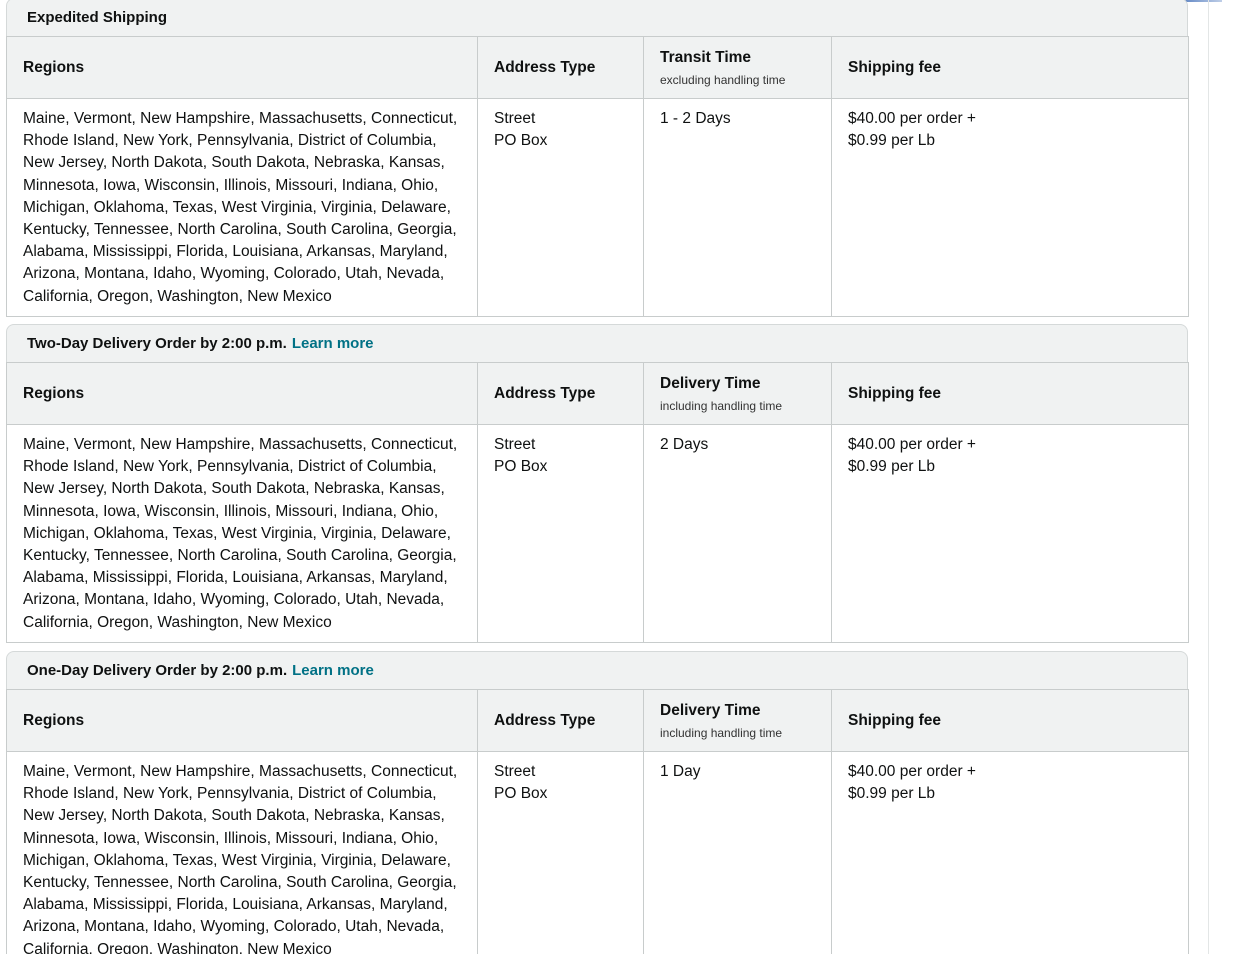 This screenshot has width=1248, height=954. I want to click on scrollbar-track, so click(1208, 477).